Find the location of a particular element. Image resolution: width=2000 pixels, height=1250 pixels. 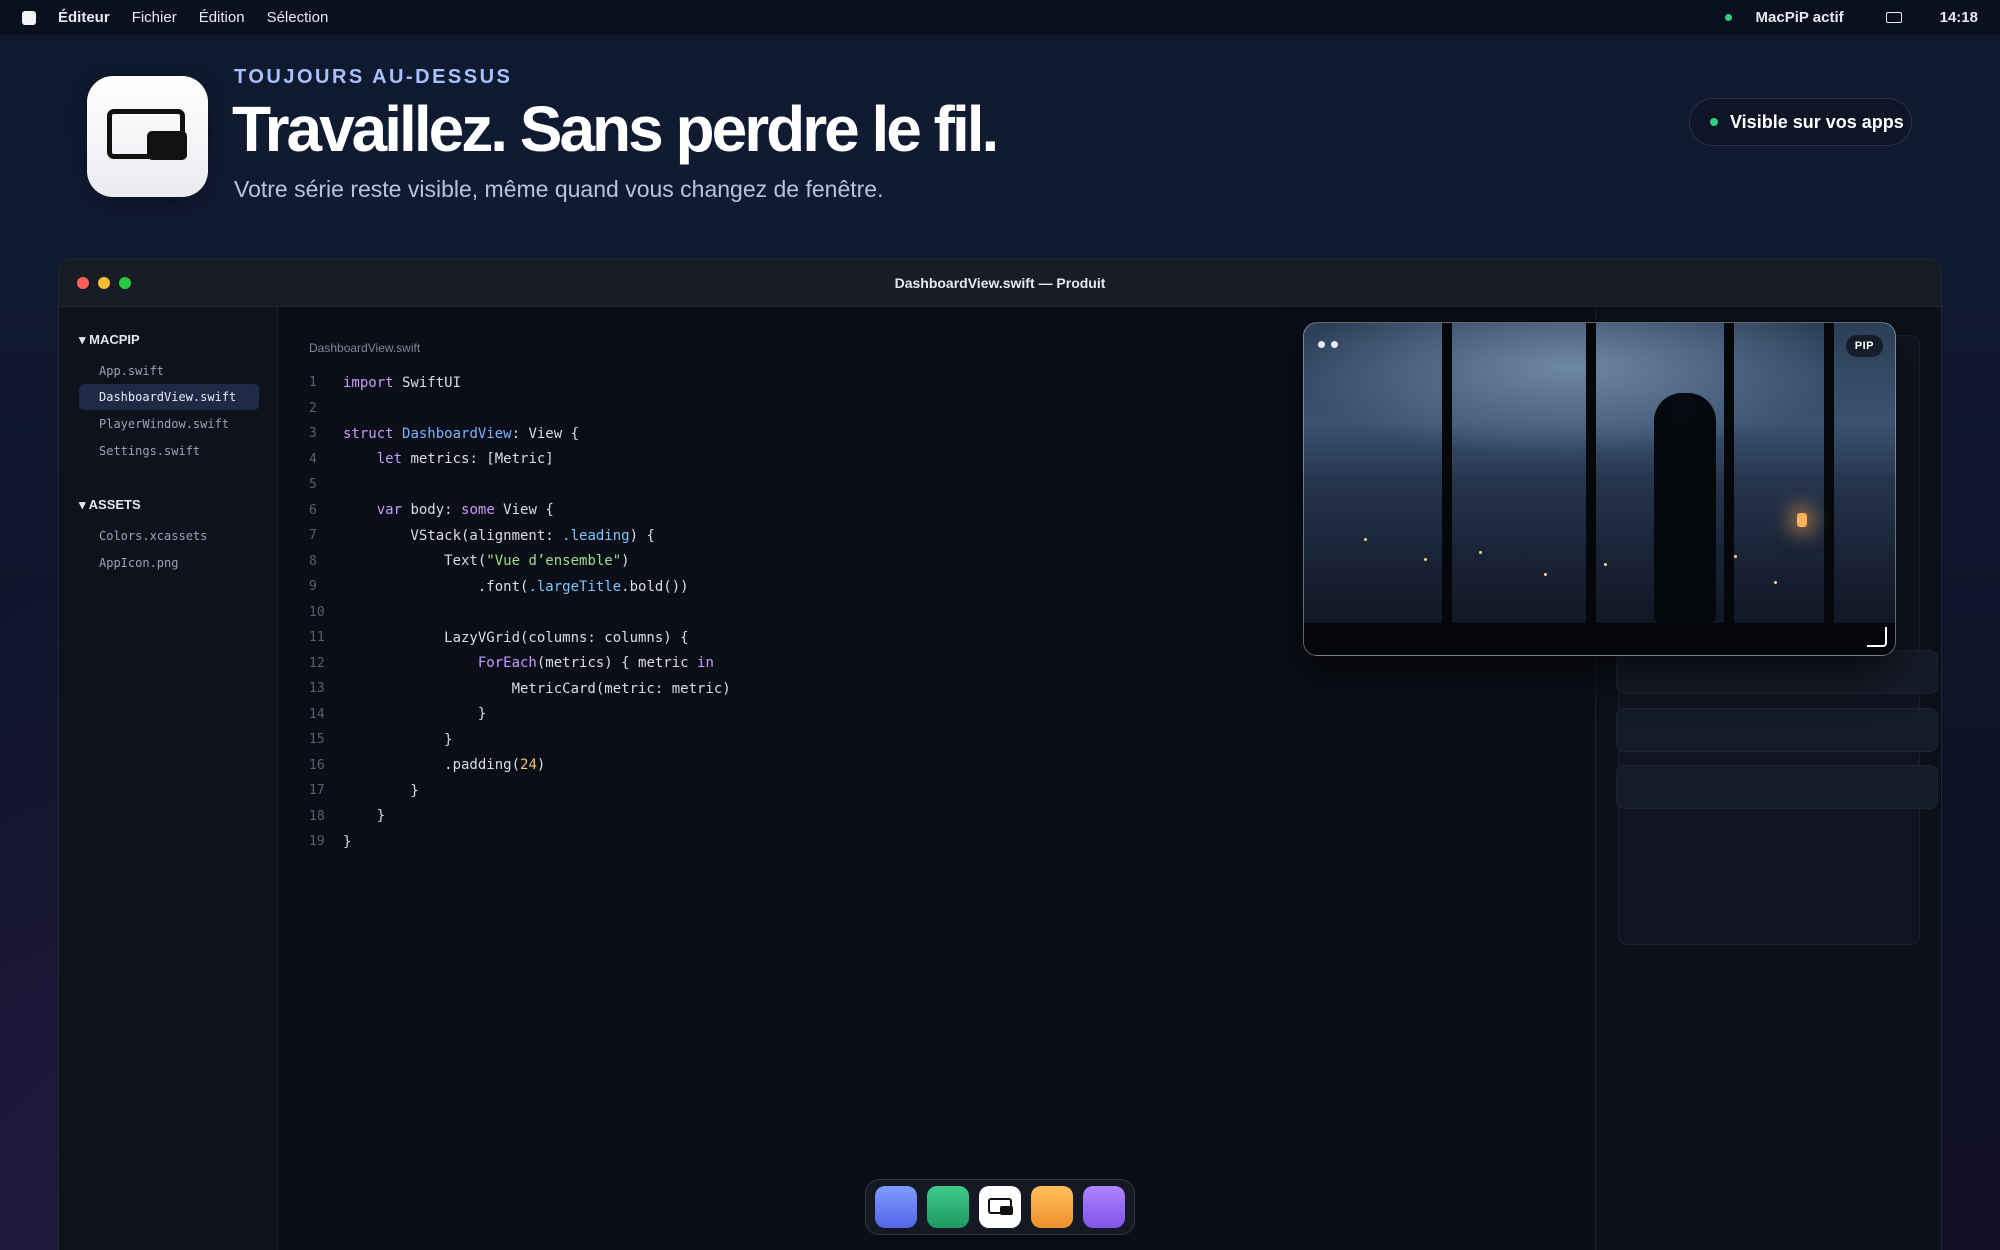

sidebar-section-label: ASSETS is located at coordinates (114, 504).